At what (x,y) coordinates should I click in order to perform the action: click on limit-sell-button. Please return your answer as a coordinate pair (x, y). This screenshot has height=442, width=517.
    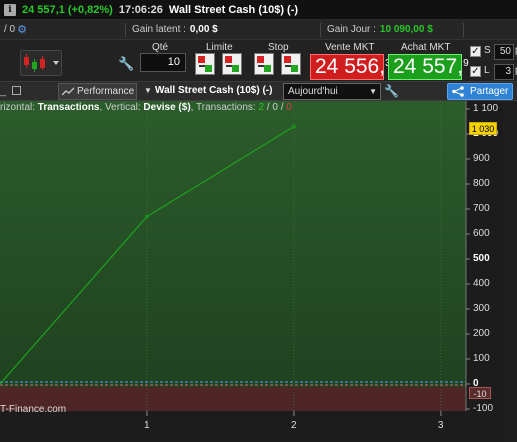
    Looking at the image, I should click on (232, 64).